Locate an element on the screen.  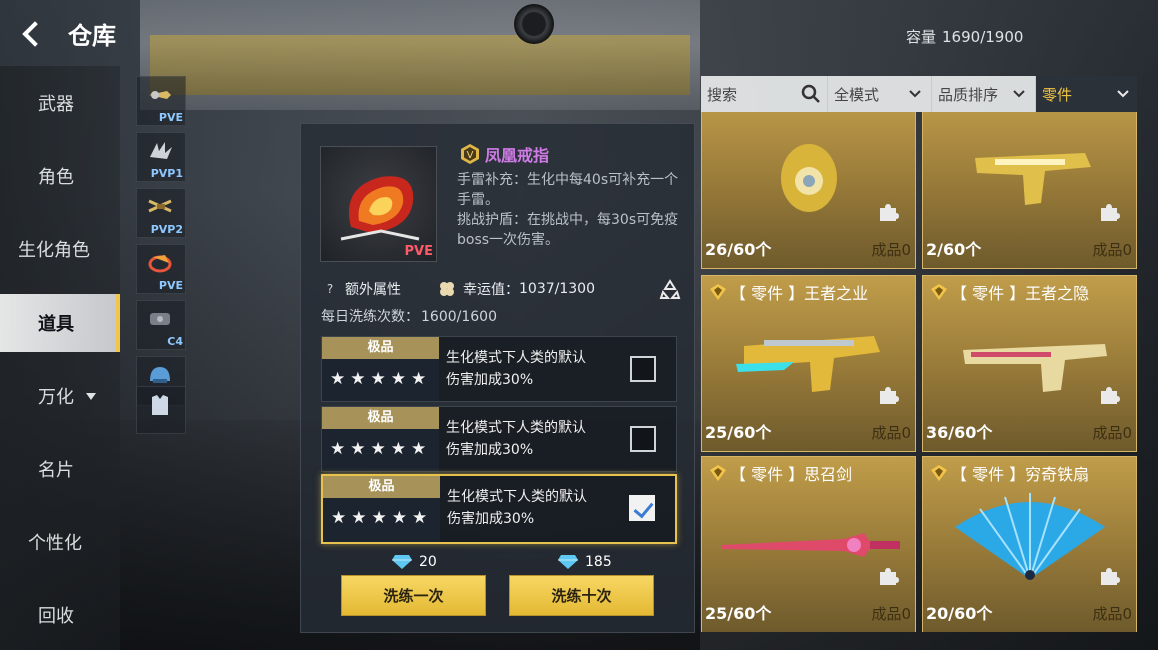
equip-slot-armor is located at coordinates (161, 410).